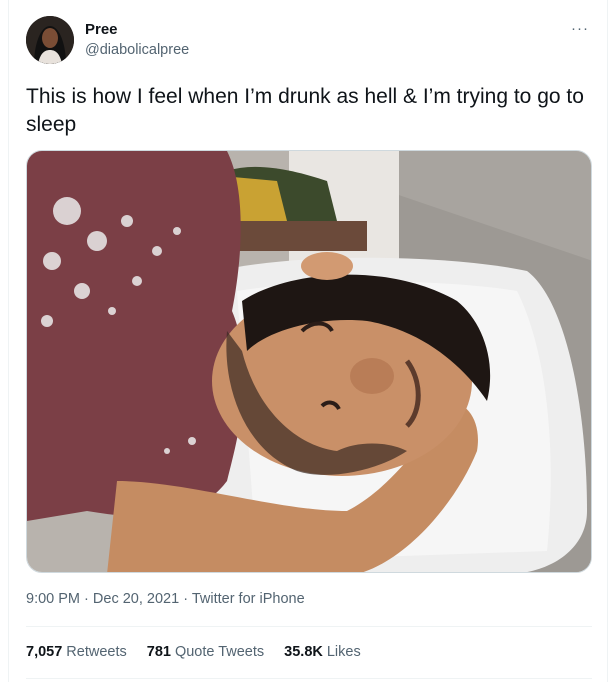  I want to click on likes-count: 35.8K, so click(303, 652).